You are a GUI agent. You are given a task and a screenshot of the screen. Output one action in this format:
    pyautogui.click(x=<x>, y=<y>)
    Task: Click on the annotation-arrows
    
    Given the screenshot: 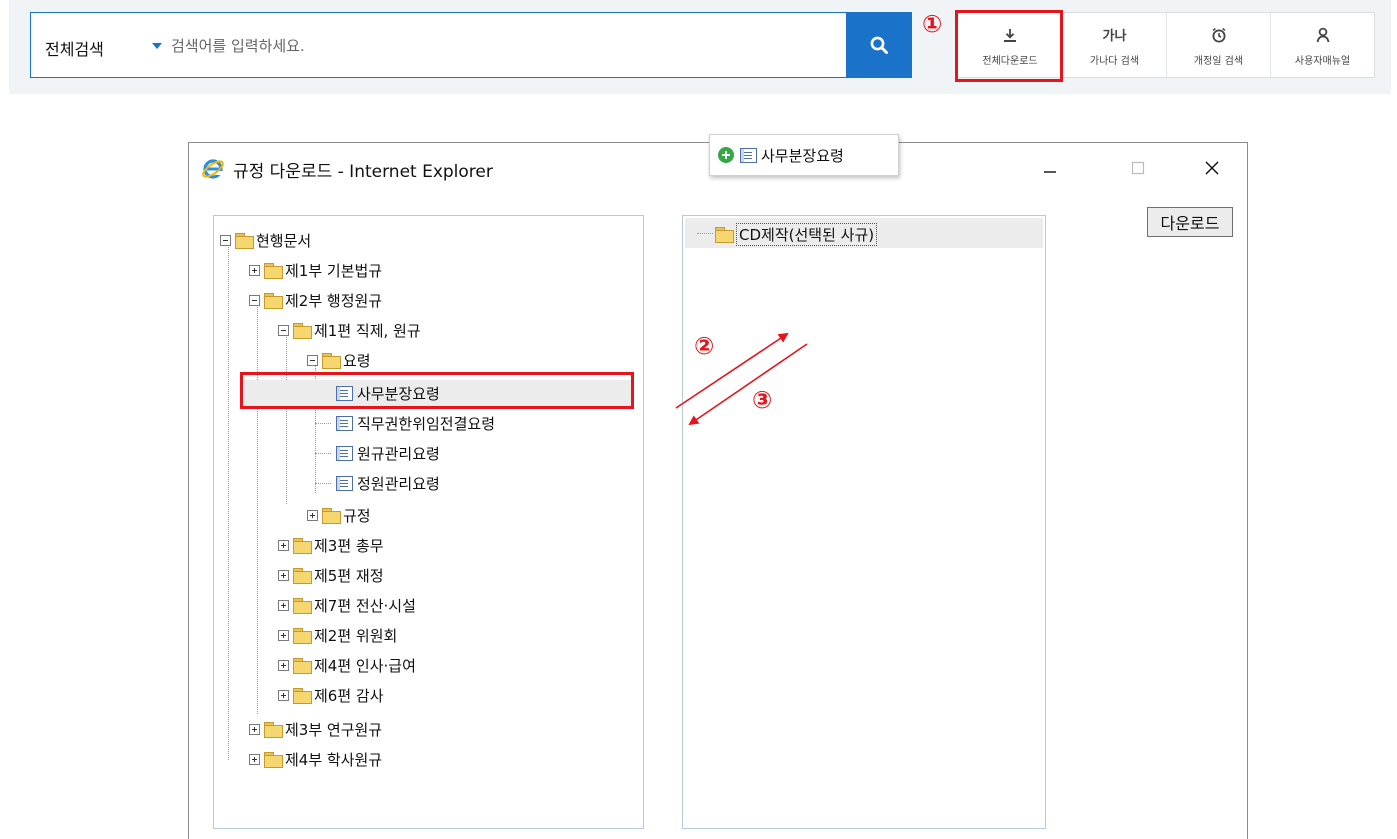 What is the action you would take?
    pyautogui.click(x=741, y=379)
    